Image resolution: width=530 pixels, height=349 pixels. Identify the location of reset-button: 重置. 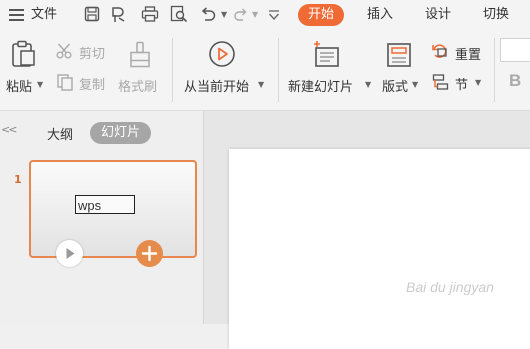
(460, 53).